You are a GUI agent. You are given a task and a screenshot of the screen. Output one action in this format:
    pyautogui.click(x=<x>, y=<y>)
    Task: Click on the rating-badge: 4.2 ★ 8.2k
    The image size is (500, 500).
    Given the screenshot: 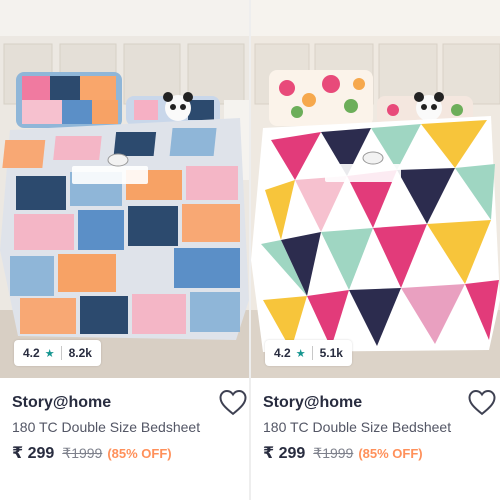 What is the action you would take?
    pyautogui.click(x=57, y=353)
    